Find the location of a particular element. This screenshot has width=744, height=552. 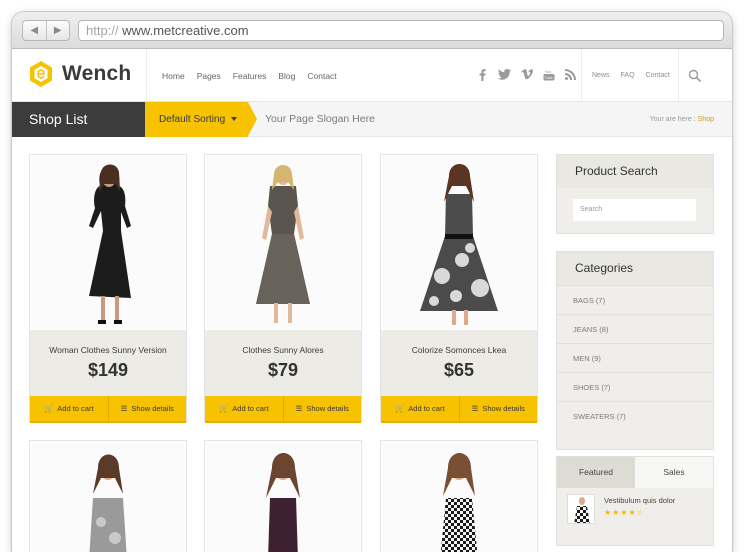

brand-name: Wench is located at coordinates (97, 73).